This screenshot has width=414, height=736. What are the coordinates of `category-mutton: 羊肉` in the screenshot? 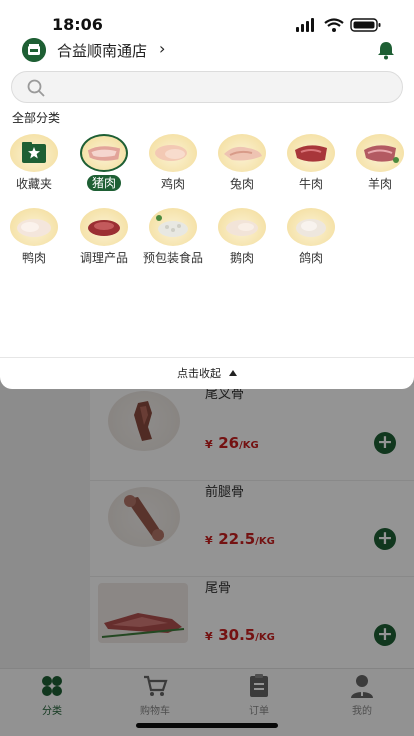 It's located at (380, 162).